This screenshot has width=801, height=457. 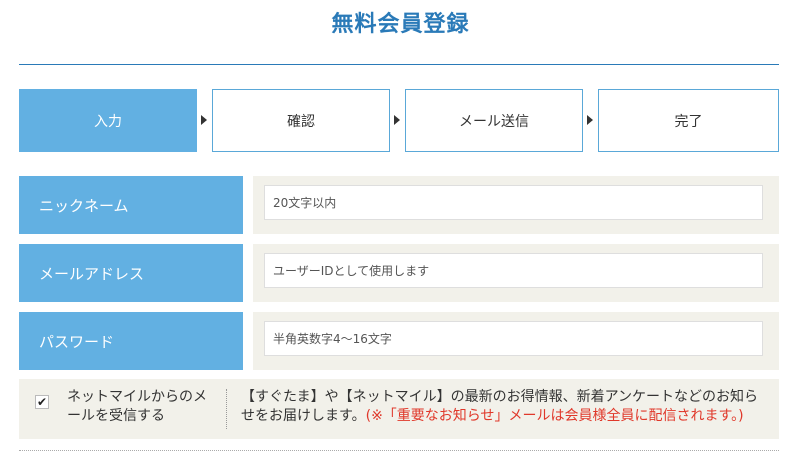 I want to click on nickname-row: ニックネーム, so click(x=399, y=205).